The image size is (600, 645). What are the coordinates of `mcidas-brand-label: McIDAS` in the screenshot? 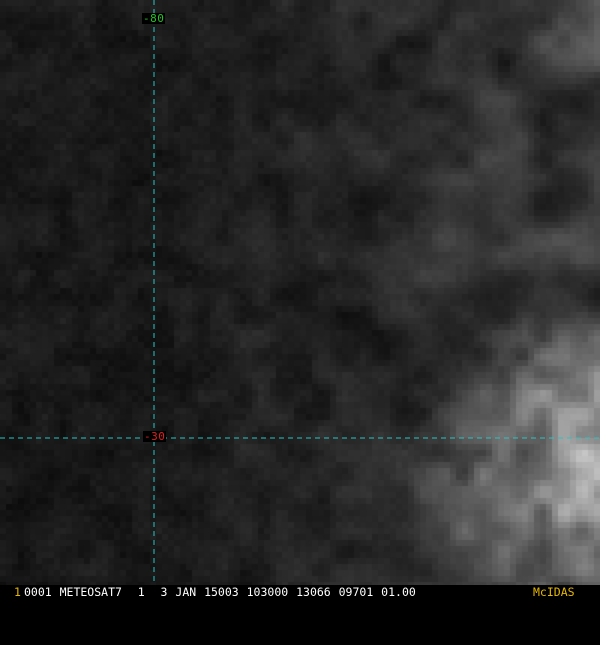 It's located at (554, 592).